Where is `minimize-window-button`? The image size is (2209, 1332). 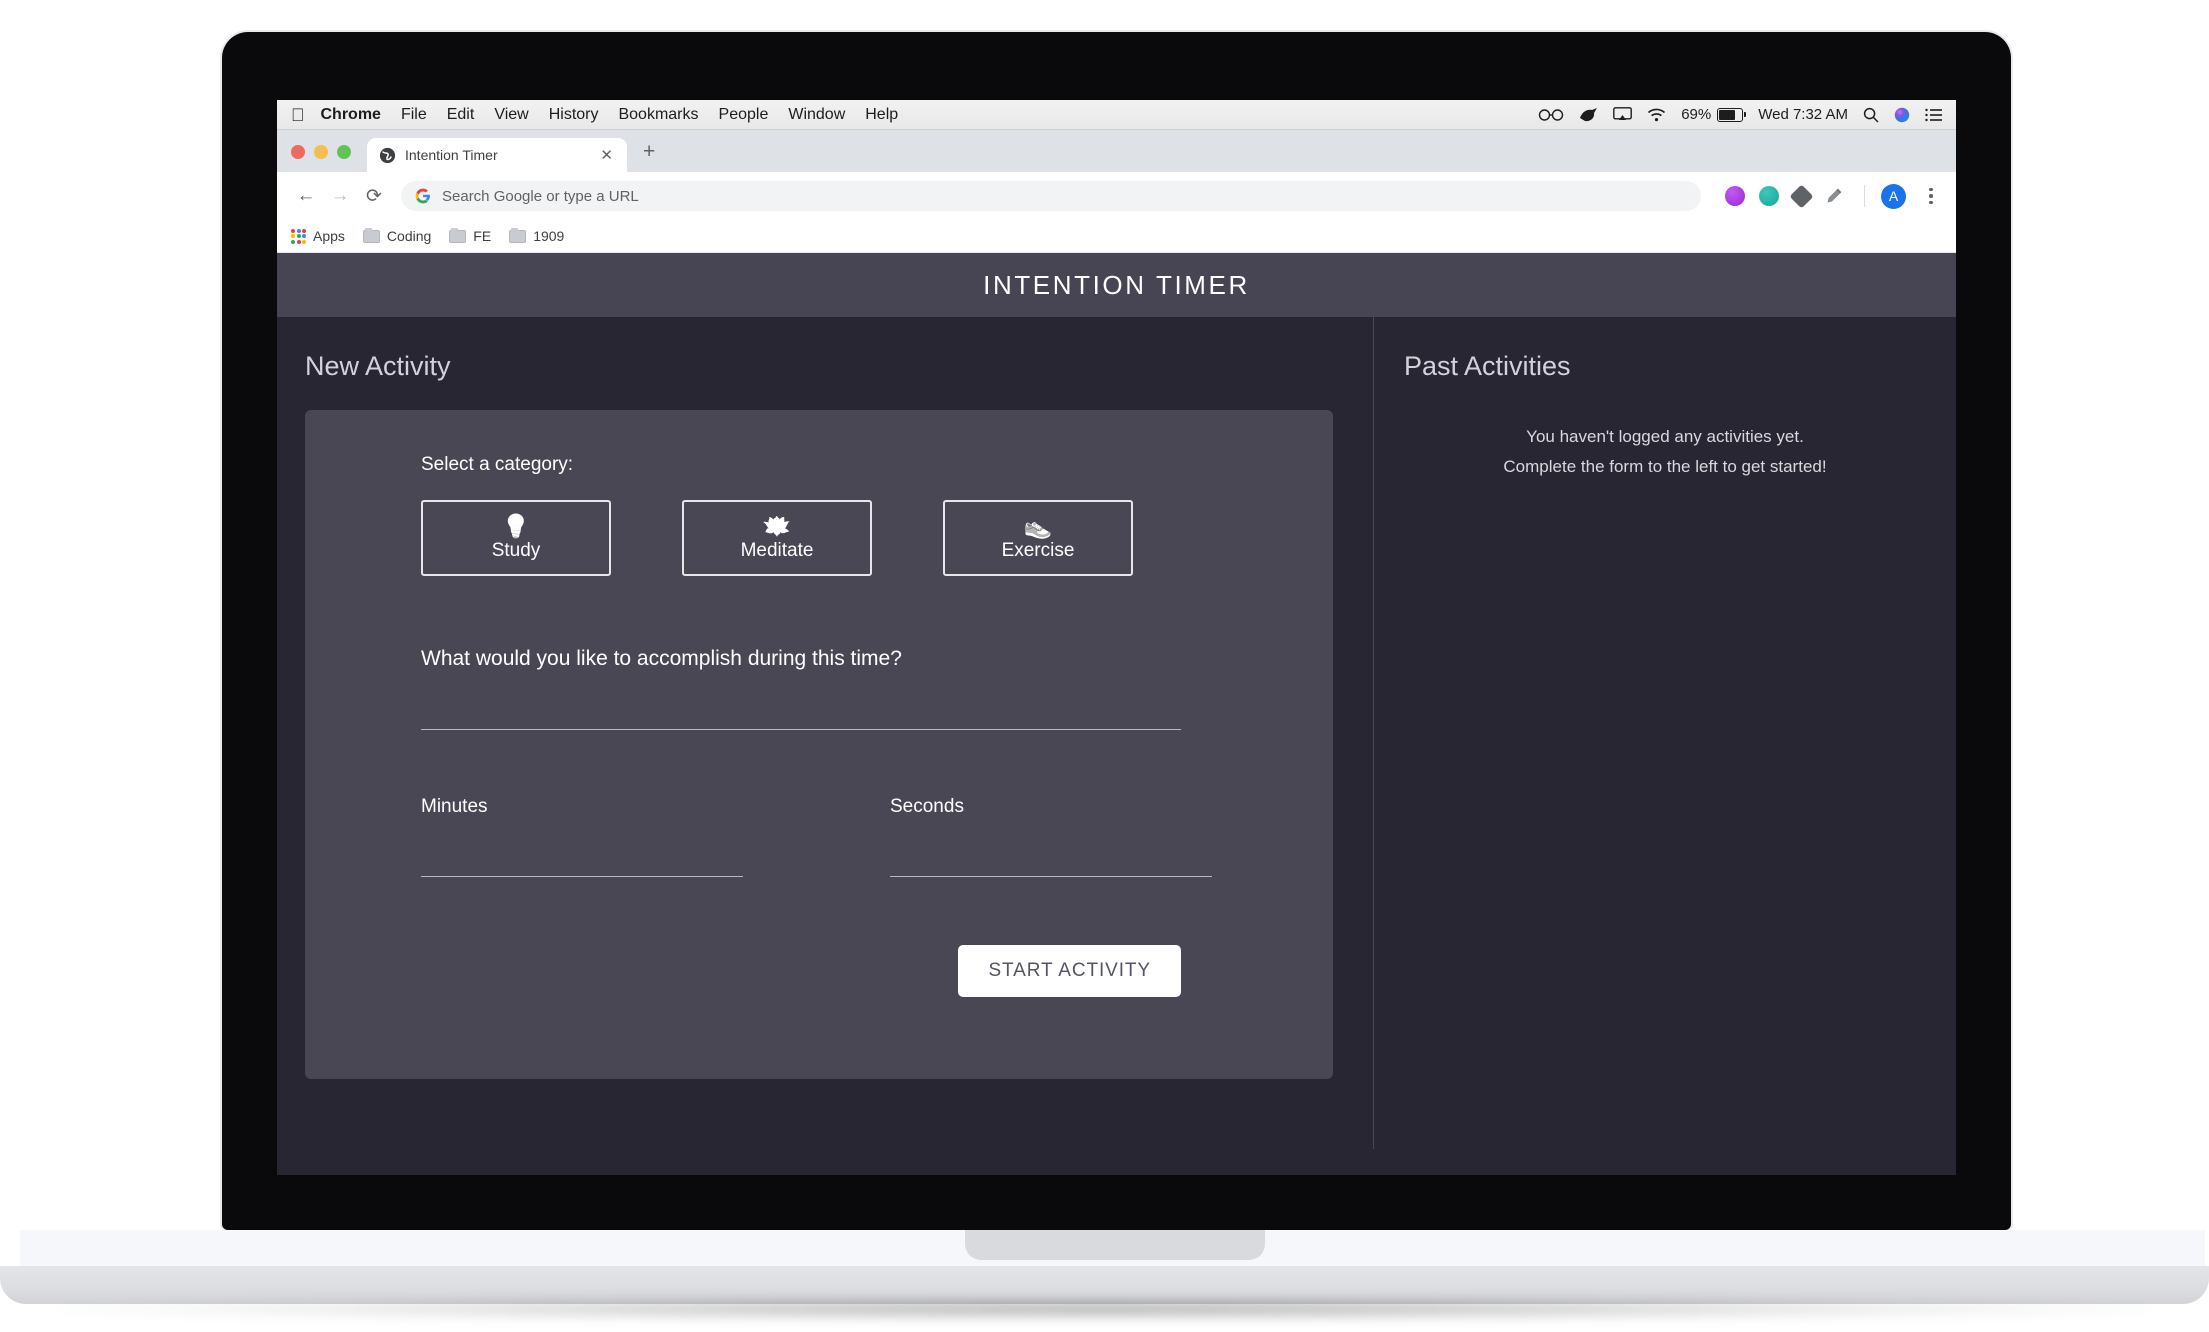
minimize-window-button is located at coordinates (321, 152).